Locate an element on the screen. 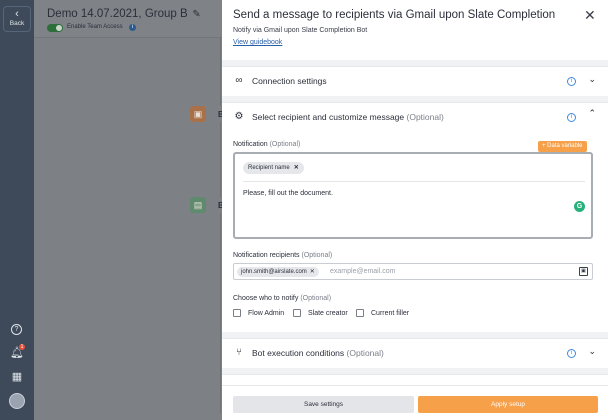 Image resolution: width=608 pixels, height=420 pixels. notification-message: Please, fill out the document. is located at coordinates (288, 193).